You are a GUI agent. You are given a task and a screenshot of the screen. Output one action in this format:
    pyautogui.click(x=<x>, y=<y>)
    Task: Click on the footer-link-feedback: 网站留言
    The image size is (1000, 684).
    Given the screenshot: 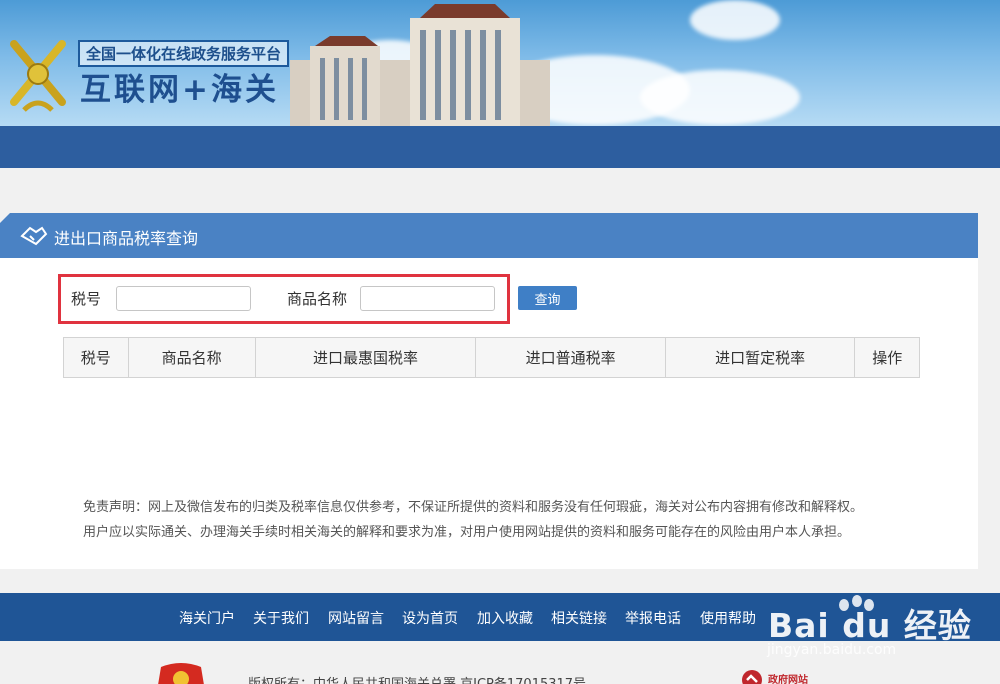 What is the action you would take?
    pyautogui.click(x=356, y=618)
    